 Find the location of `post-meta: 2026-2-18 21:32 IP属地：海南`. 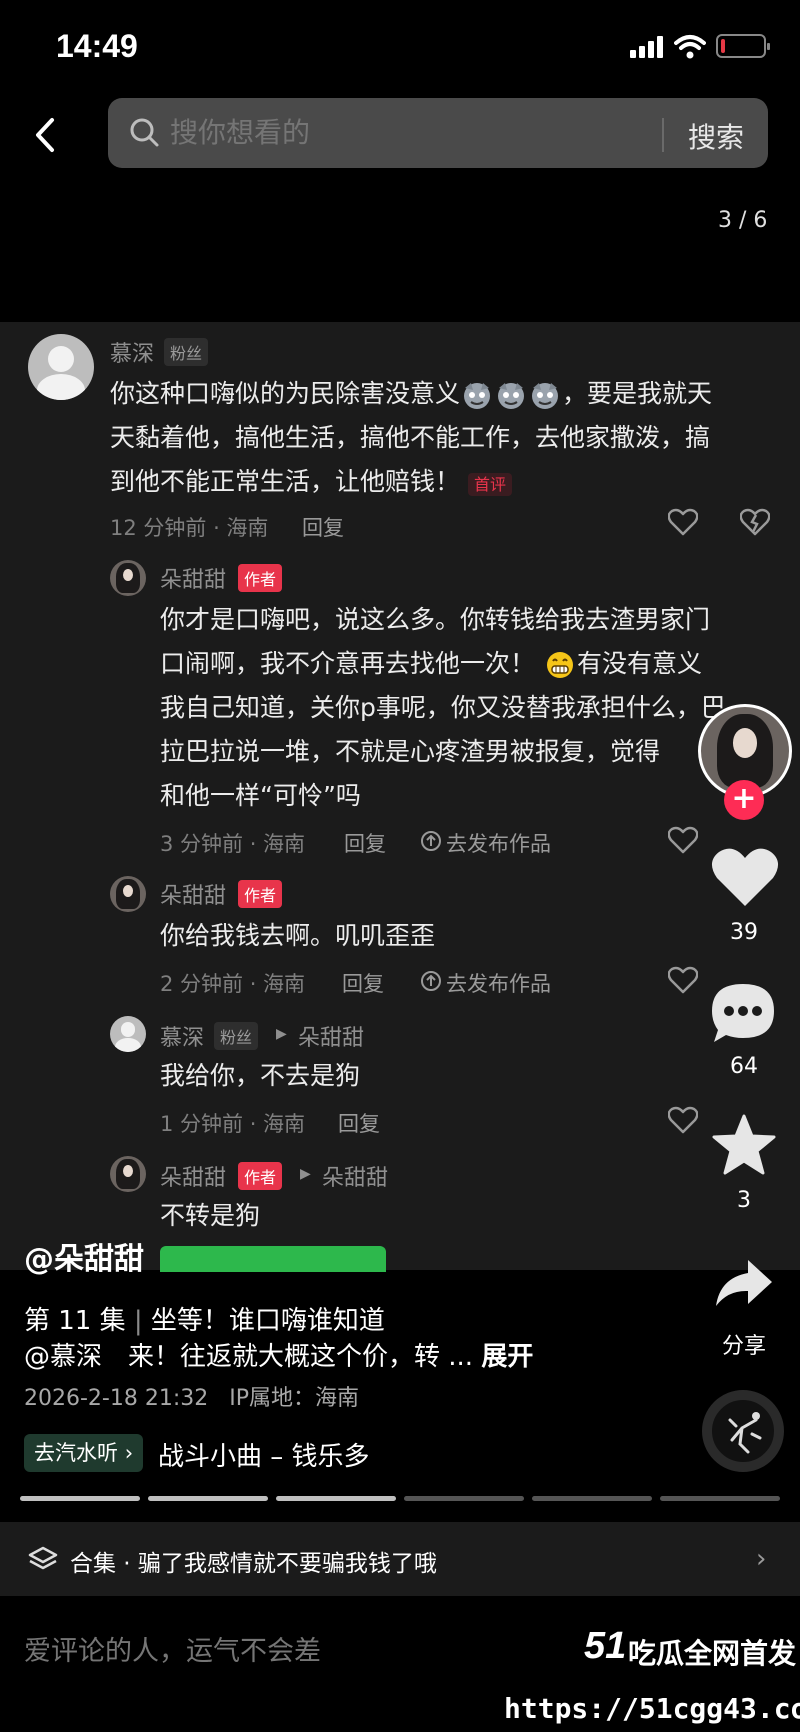

post-meta: 2026-2-18 21:32 IP属地：海南 is located at coordinates (191, 1396).